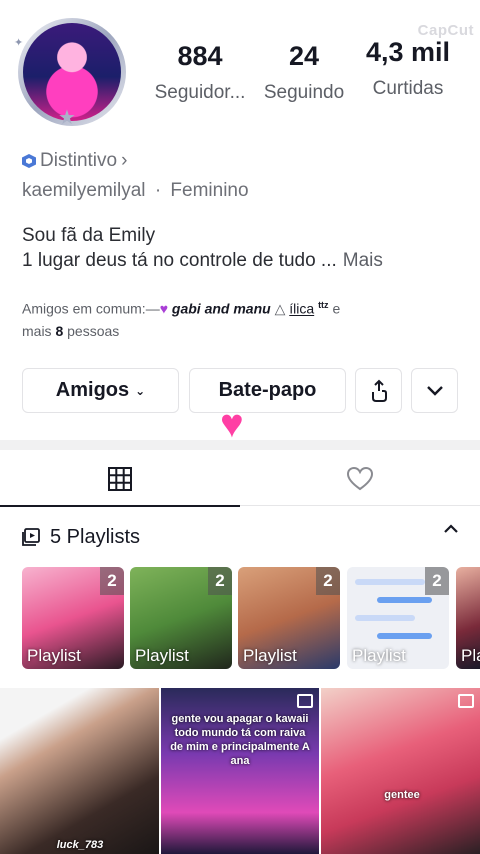 This screenshot has height=854, width=480. Describe the element at coordinates (232, 424) in the screenshot. I see `pink-heart-sticker-icon: ♥` at that location.